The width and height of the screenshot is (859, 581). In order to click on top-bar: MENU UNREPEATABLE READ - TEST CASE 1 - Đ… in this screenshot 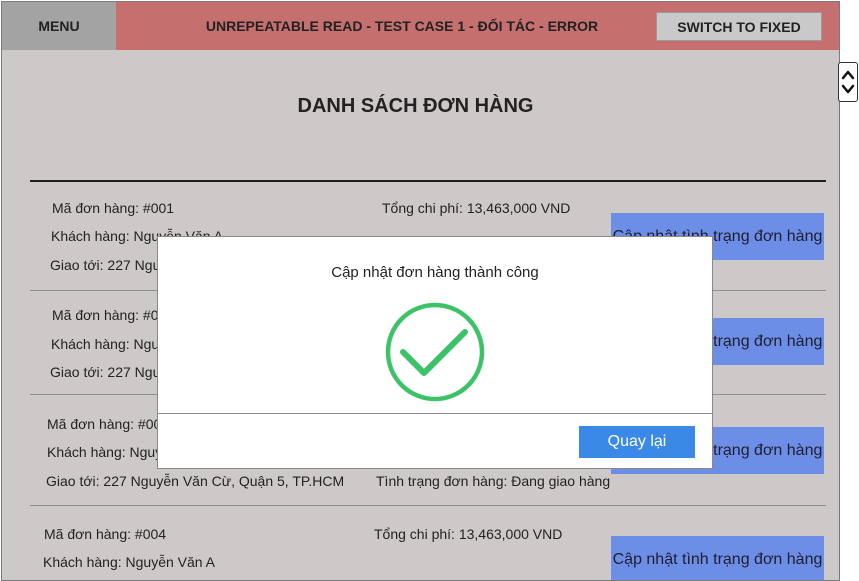, I will do `click(420, 26)`.